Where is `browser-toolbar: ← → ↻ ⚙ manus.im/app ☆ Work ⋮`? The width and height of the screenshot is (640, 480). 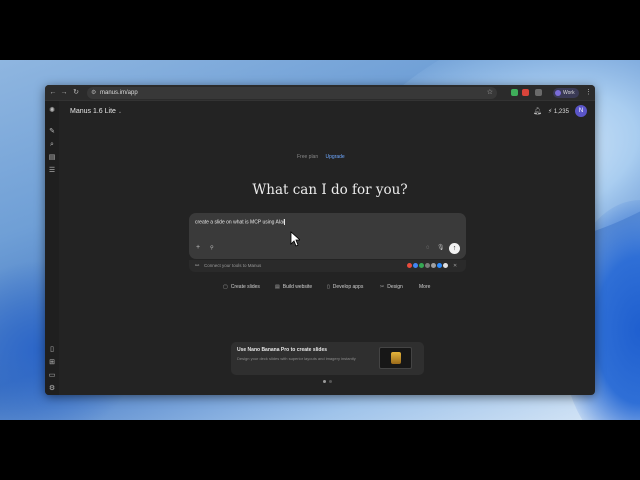 browser-toolbar: ← → ↻ ⚙ manus.im/app ☆ Work ⋮ is located at coordinates (320, 93).